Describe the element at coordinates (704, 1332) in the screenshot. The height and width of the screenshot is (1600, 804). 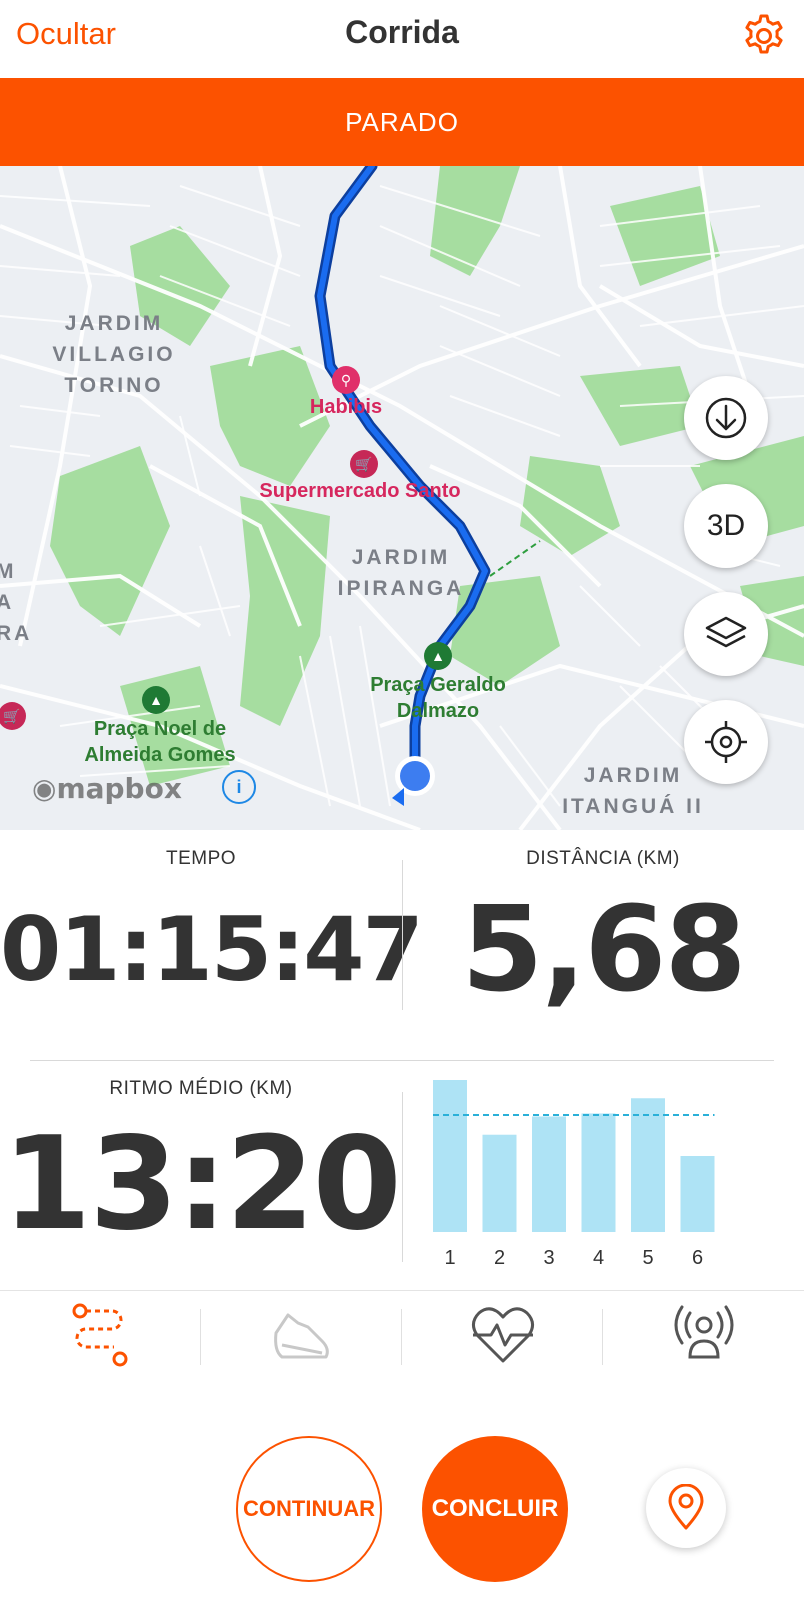
I see `beacon-icon` at that location.